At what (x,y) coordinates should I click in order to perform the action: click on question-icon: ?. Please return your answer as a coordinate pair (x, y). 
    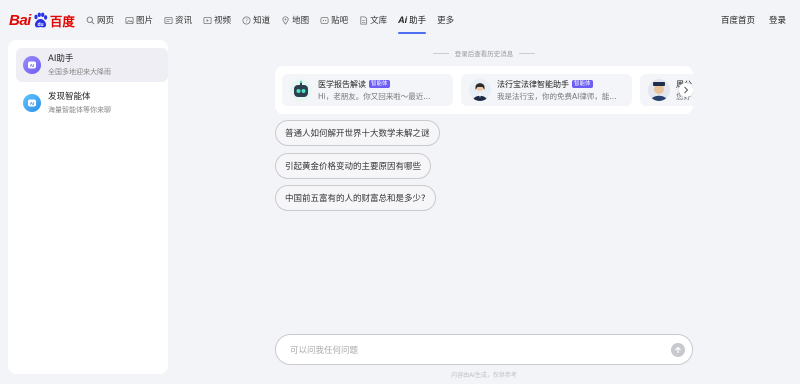
    Looking at the image, I should click on (246, 20).